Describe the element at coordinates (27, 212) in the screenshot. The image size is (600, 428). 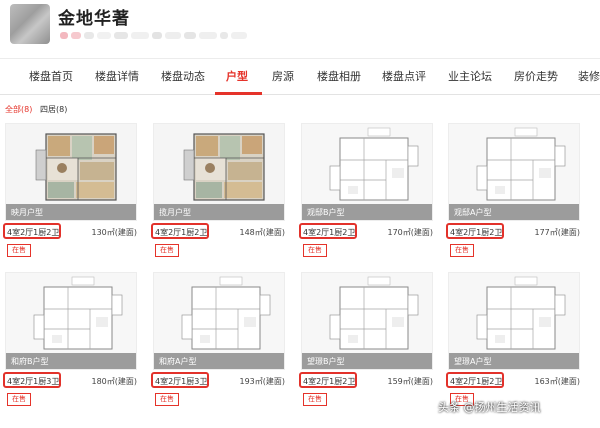
I see `floorplan-name: 映月户型` at that location.